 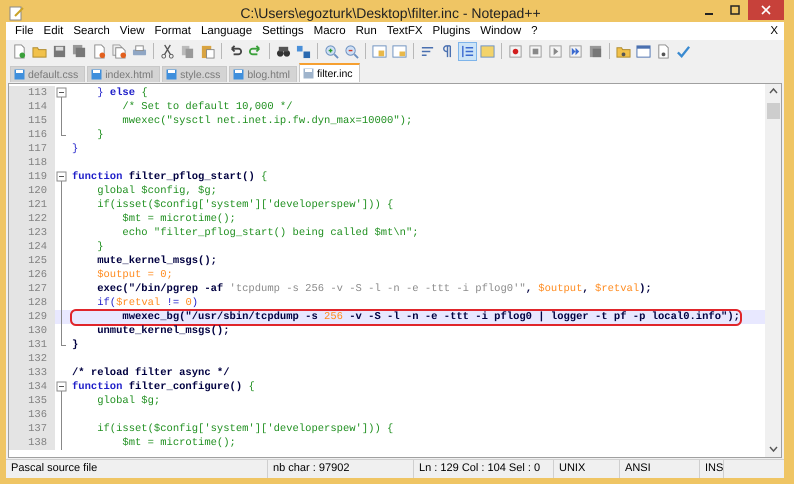 I want to click on code-line: $output = 0;, so click(x=134, y=275).